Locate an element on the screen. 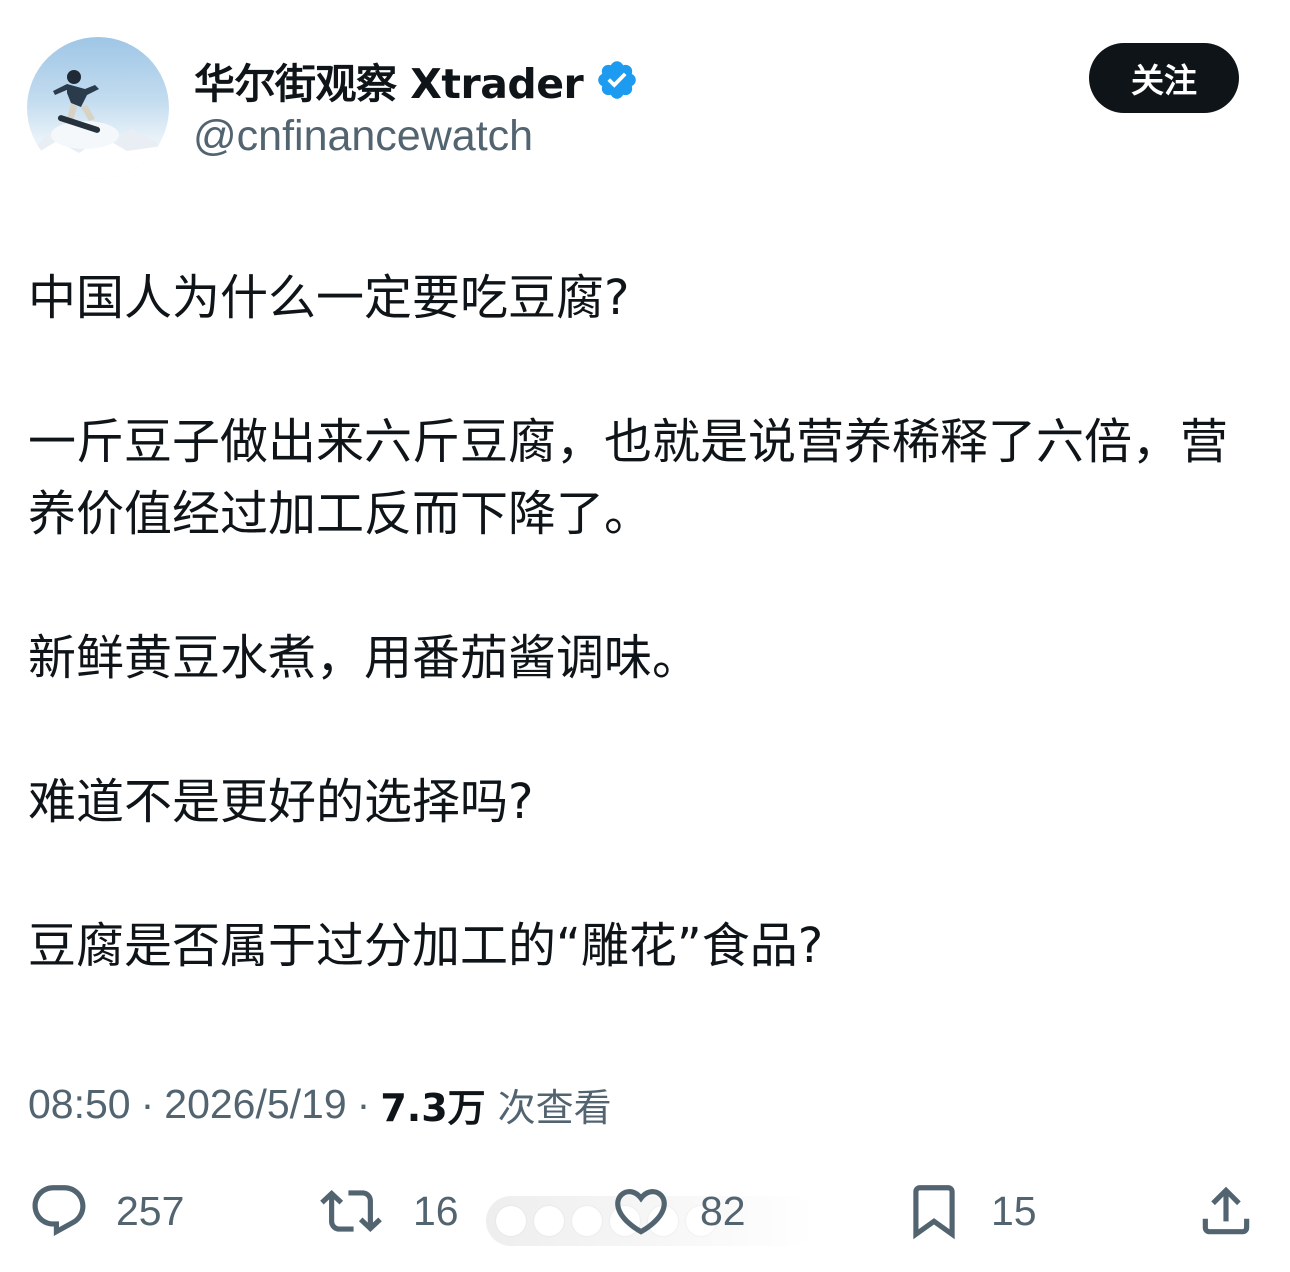 The height and width of the screenshot is (1272, 1290). tweet-time: 08:50 is located at coordinates (79, 1104).